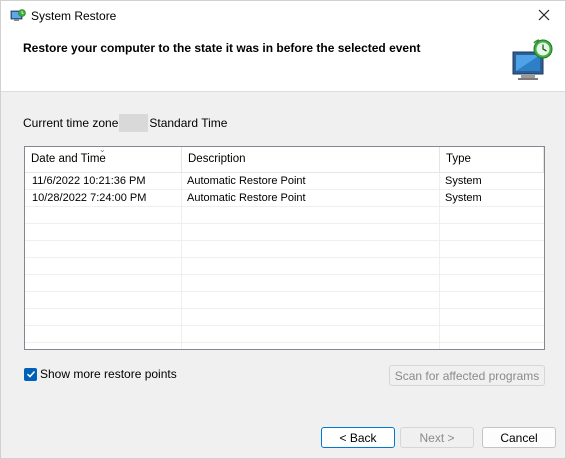  What do you see at coordinates (467, 375) in the screenshot?
I see `scan-affected-programs-button: Scan for affected programs` at bounding box center [467, 375].